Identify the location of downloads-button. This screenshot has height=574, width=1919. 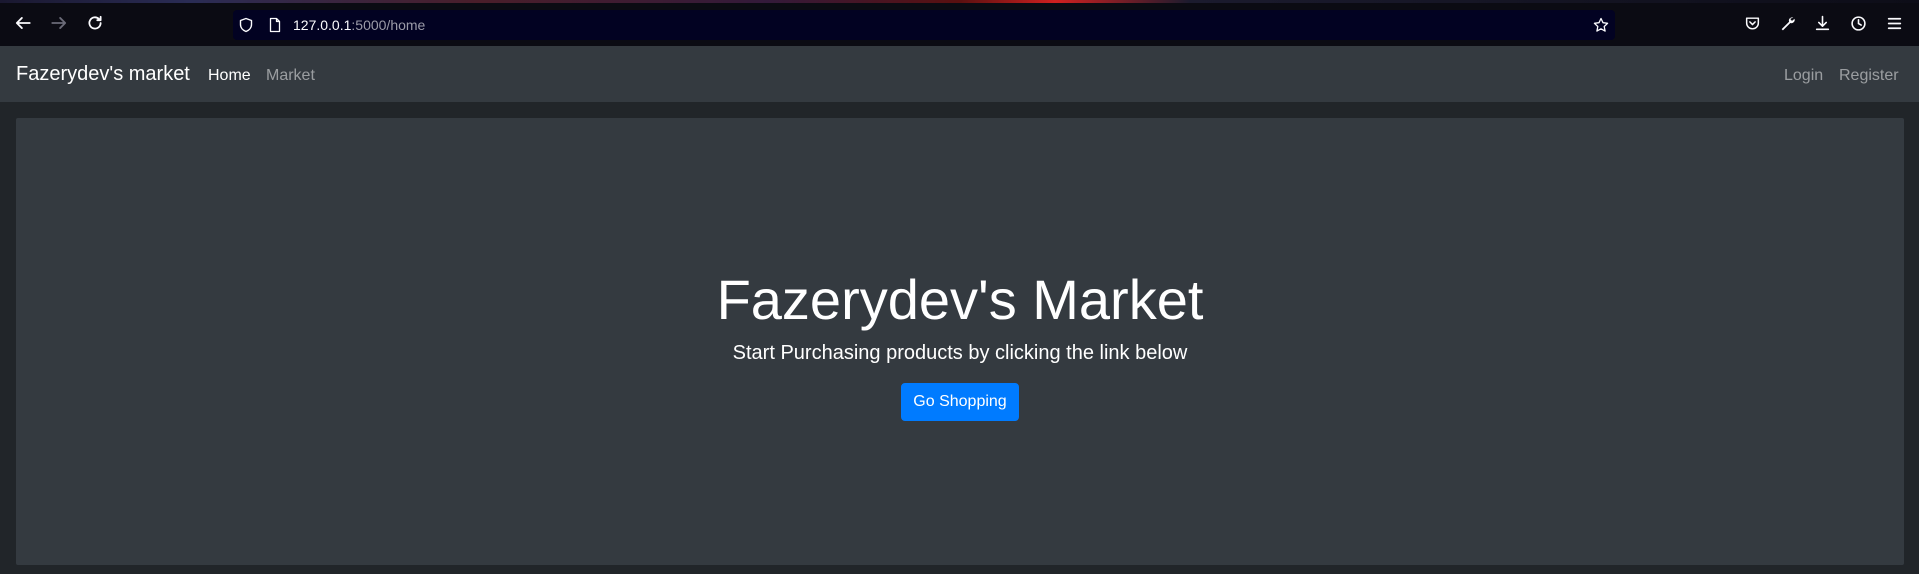
(1822, 23).